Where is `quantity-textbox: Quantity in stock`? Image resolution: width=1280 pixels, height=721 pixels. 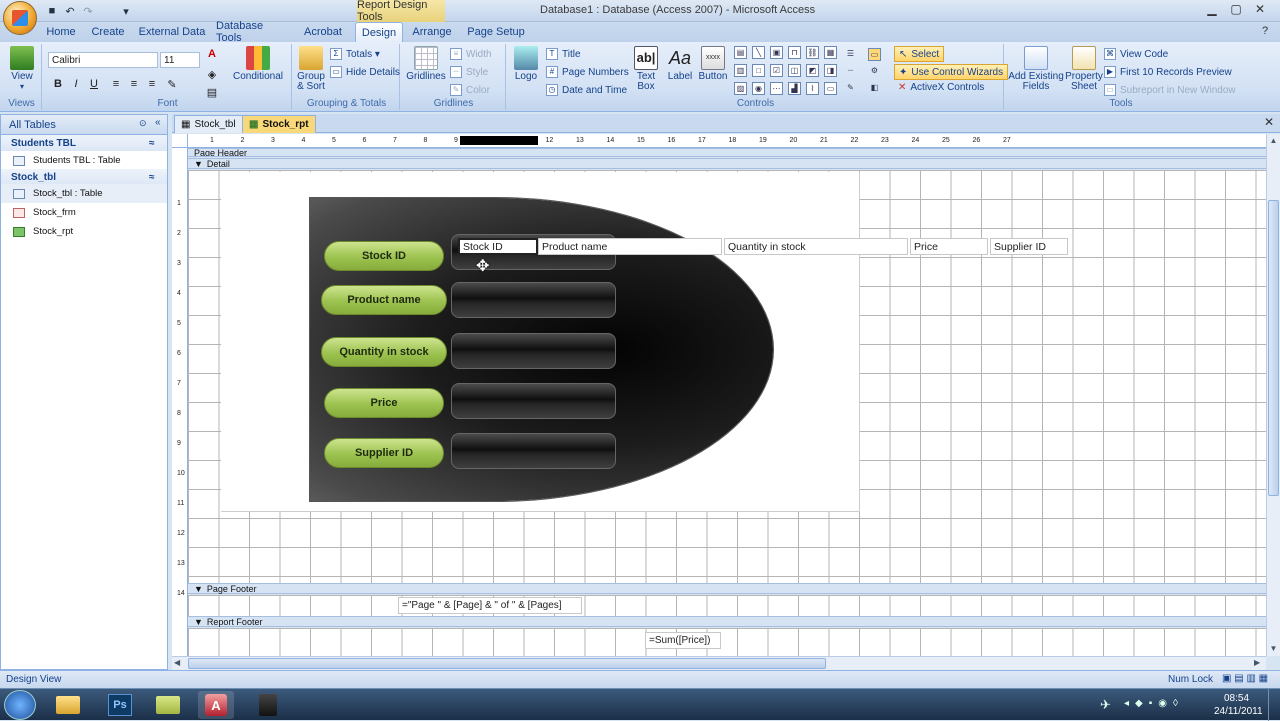 quantity-textbox: Quantity in stock is located at coordinates (816, 246).